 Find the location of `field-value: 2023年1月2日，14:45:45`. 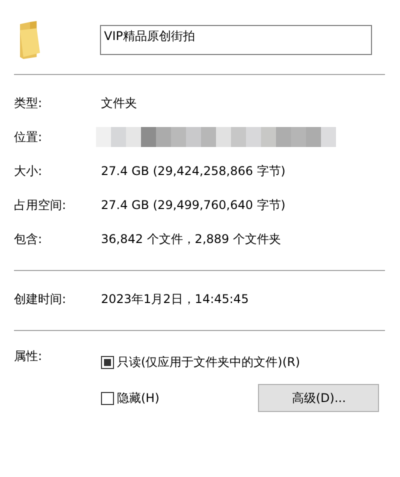

field-value: 2023年1月2日，14:45:45 is located at coordinates (175, 299).